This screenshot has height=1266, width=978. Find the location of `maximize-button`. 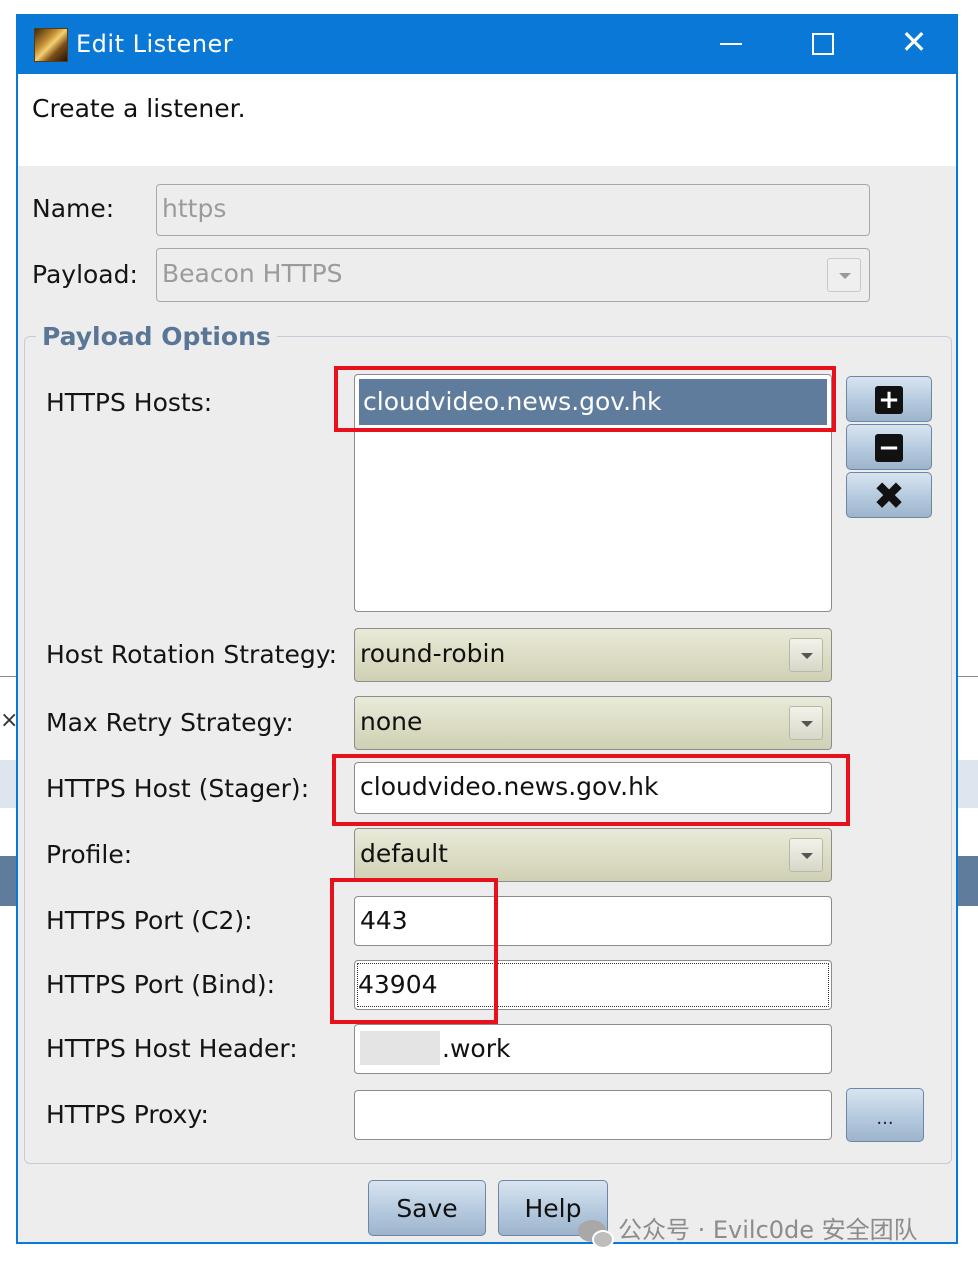

maximize-button is located at coordinates (822, 45).